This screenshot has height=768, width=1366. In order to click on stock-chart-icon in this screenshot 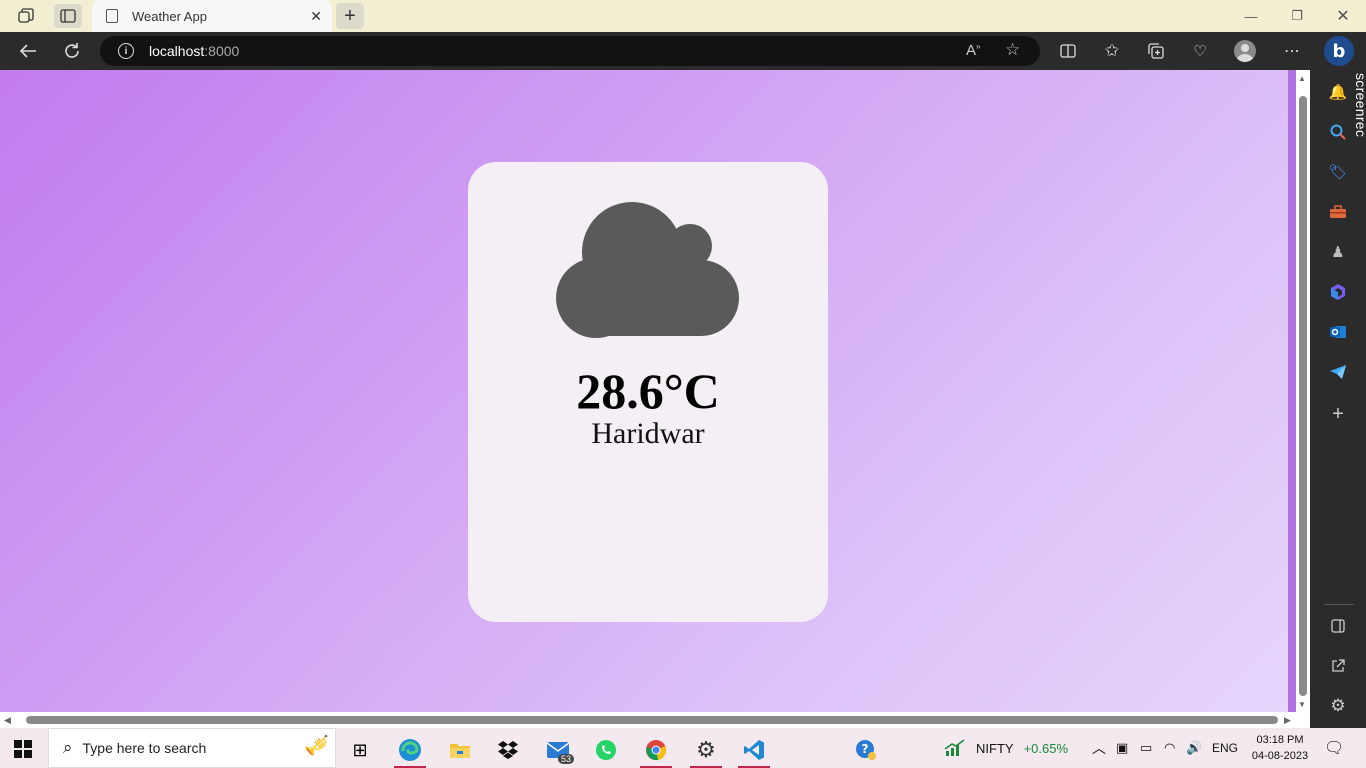, I will do `click(954, 747)`.